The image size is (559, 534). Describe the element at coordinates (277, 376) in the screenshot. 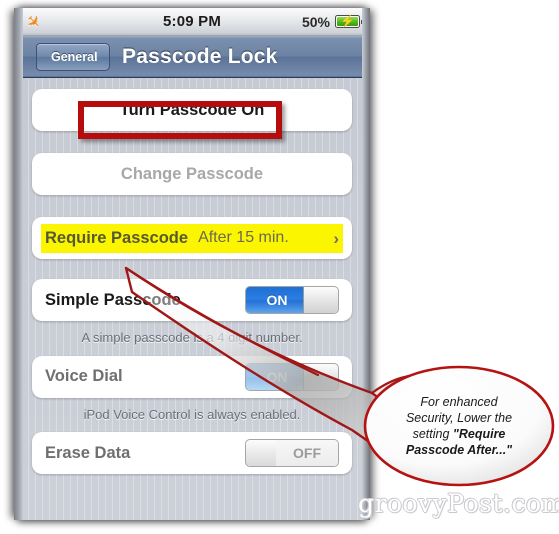

I see `voice-dial-toggle-label: ON` at that location.